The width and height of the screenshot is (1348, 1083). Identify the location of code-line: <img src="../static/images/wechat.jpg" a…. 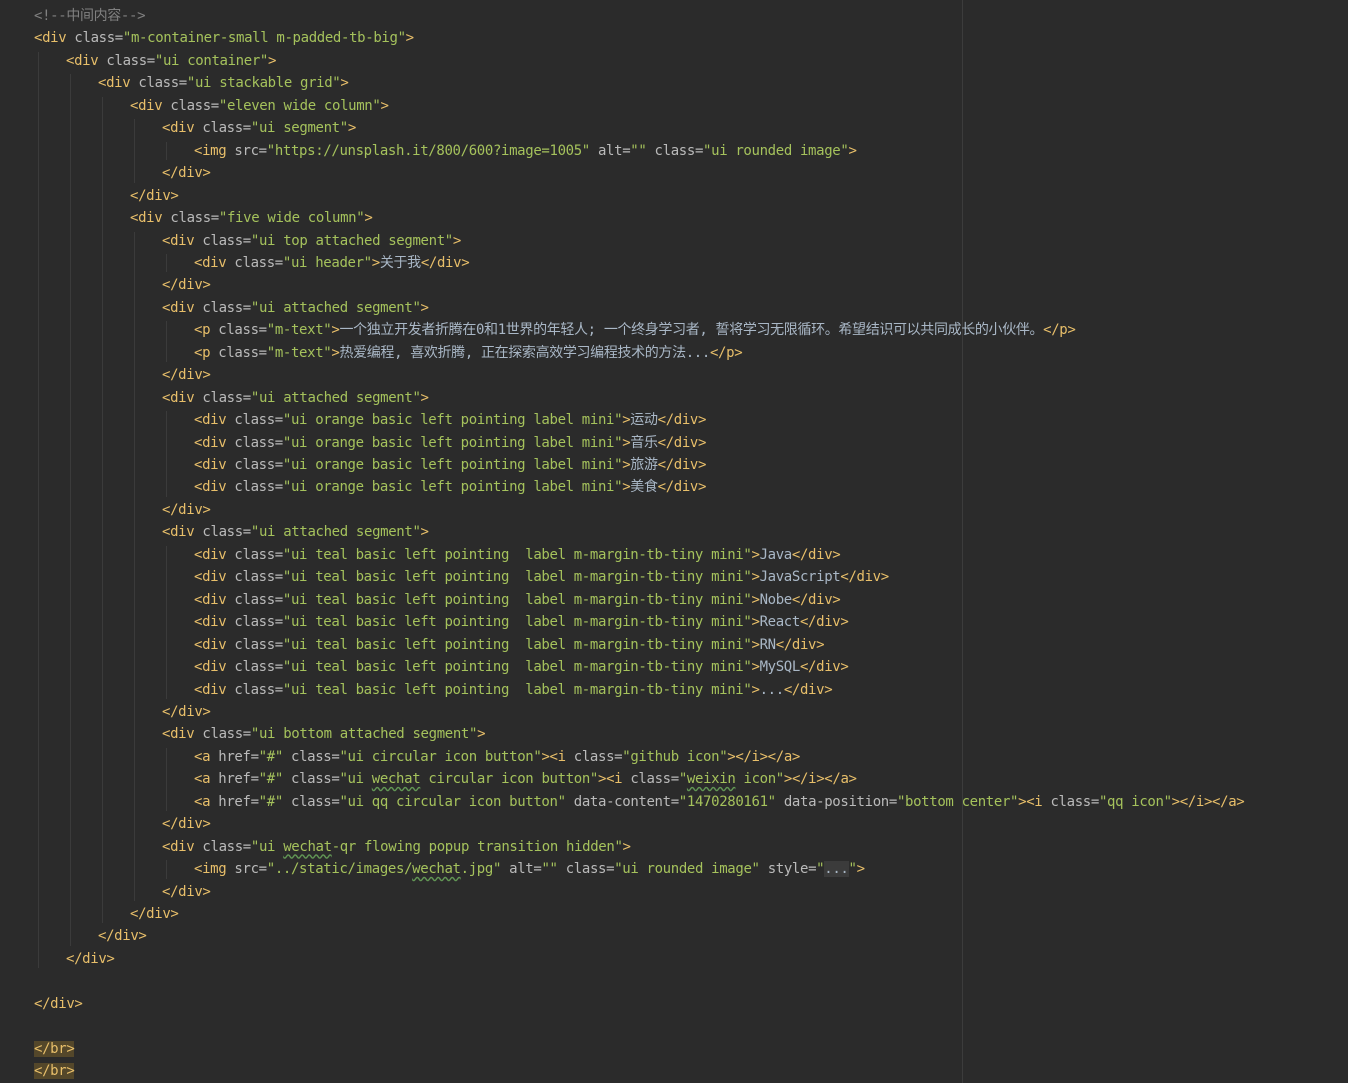
(529, 869).